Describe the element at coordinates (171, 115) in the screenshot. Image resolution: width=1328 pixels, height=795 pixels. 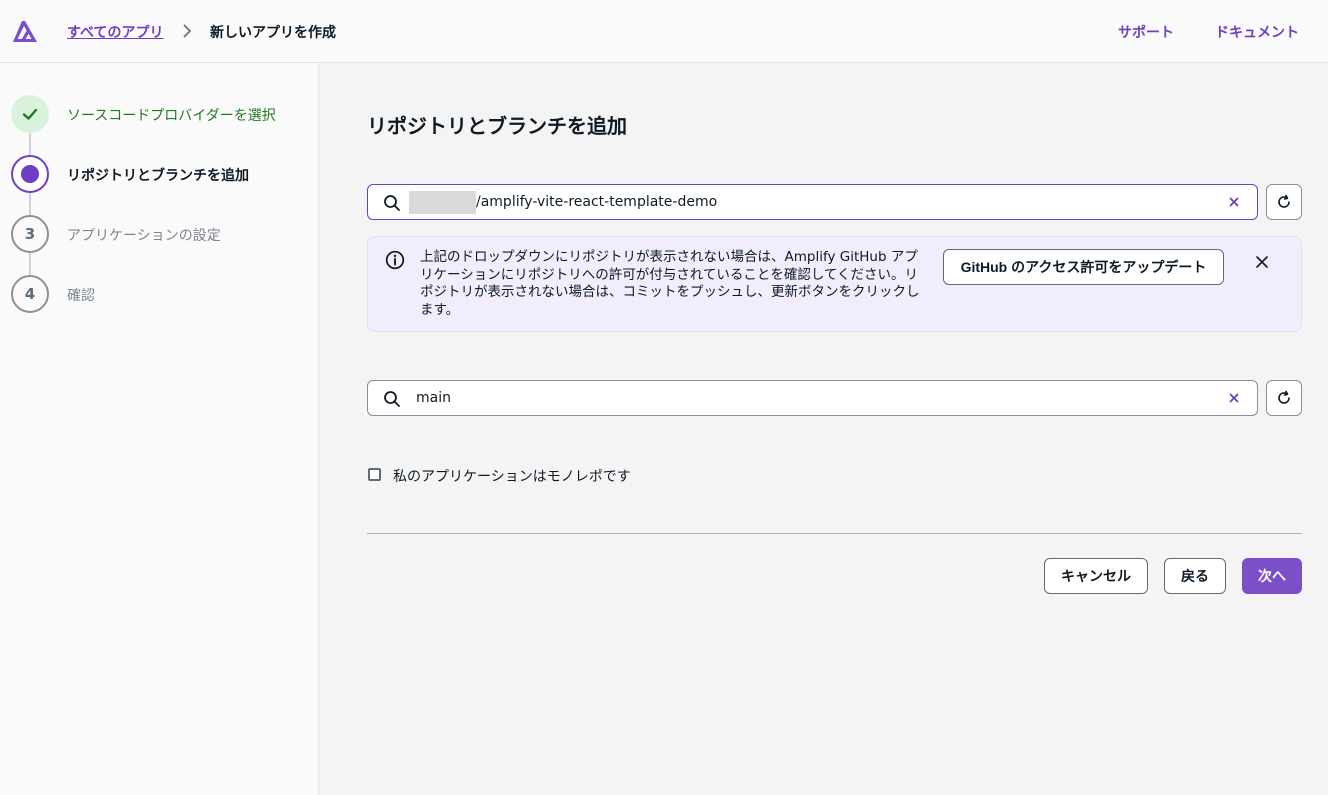
I see `step-1-label: ソースコードプロバイダーを選択` at that location.